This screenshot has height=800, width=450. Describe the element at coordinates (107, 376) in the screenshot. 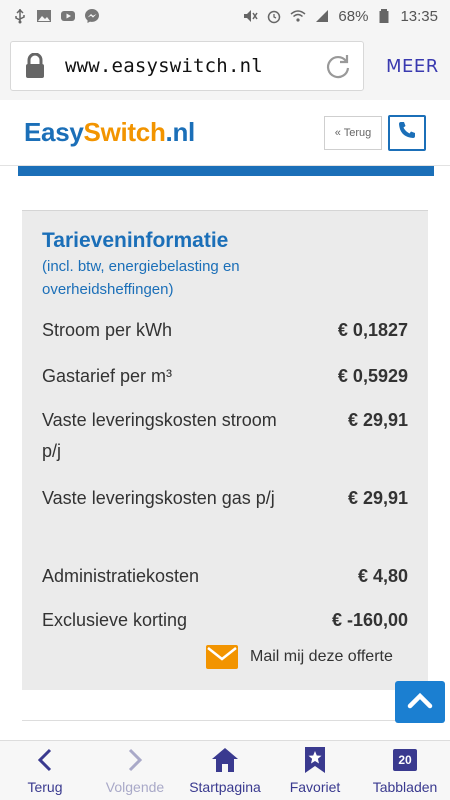

I see `tariff-label: Gastarief per m³` at that location.